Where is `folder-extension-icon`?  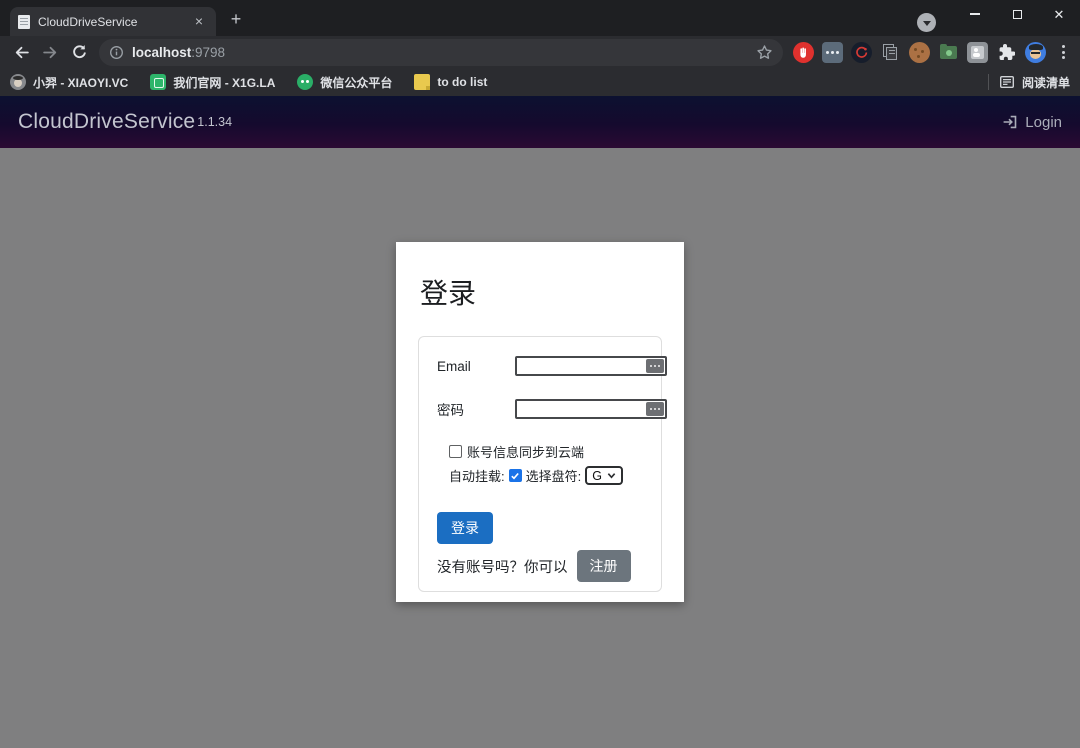 folder-extension-icon is located at coordinates (948, 52).